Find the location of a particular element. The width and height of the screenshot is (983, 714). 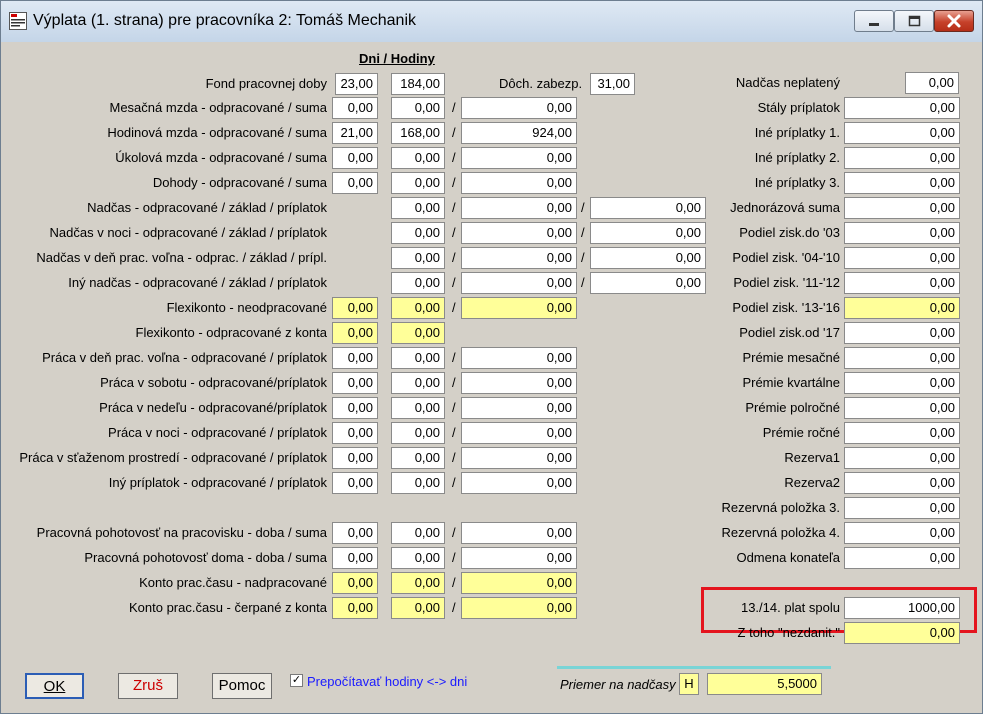

right-row-label: Podiel zisk.do '03 is located at coordinates (789, 232).